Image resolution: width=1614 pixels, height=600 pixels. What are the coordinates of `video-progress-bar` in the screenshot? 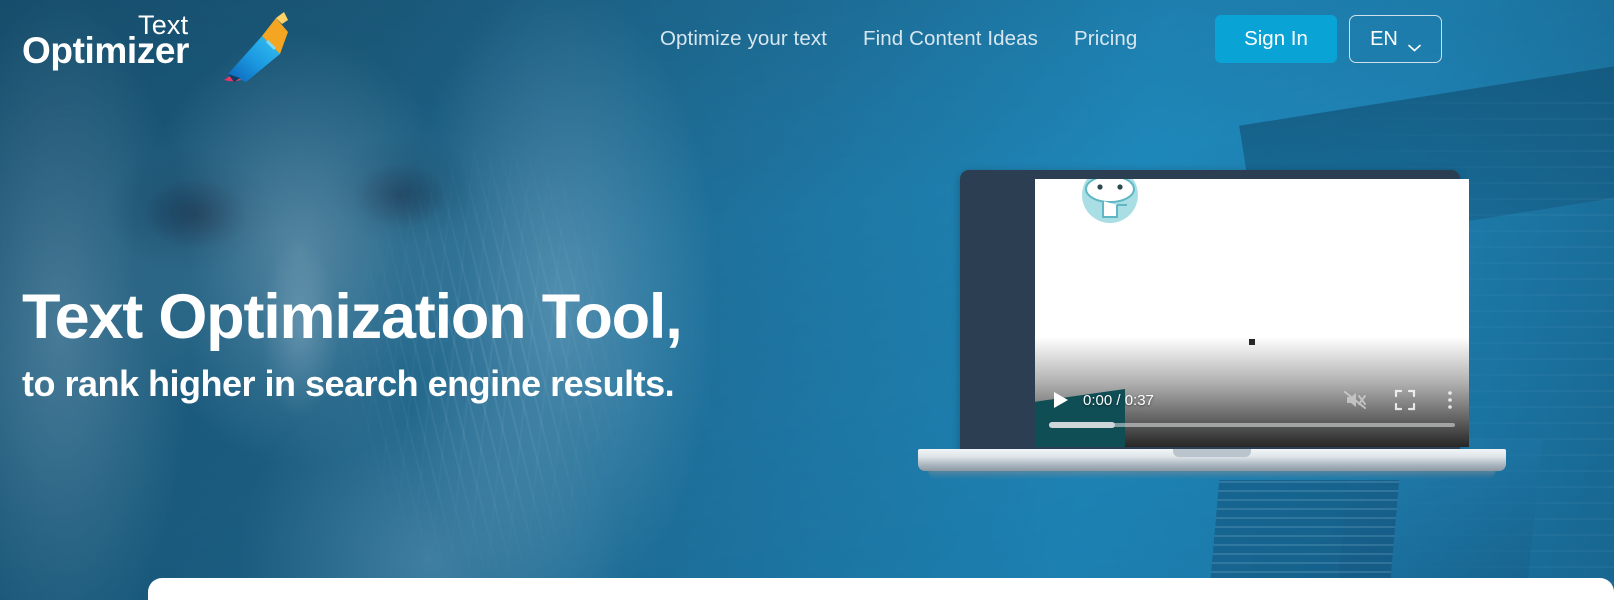 It's located at (1252, 425).